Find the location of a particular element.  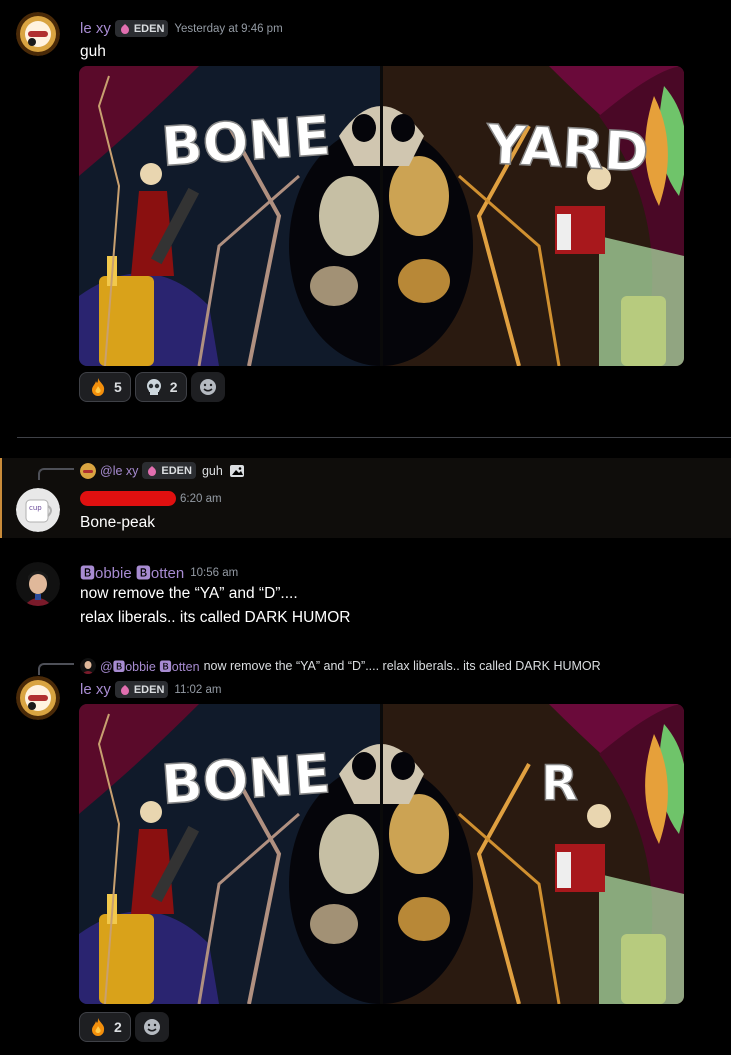

reaction-bar: 5 2 is located at coordinates (152, 387).